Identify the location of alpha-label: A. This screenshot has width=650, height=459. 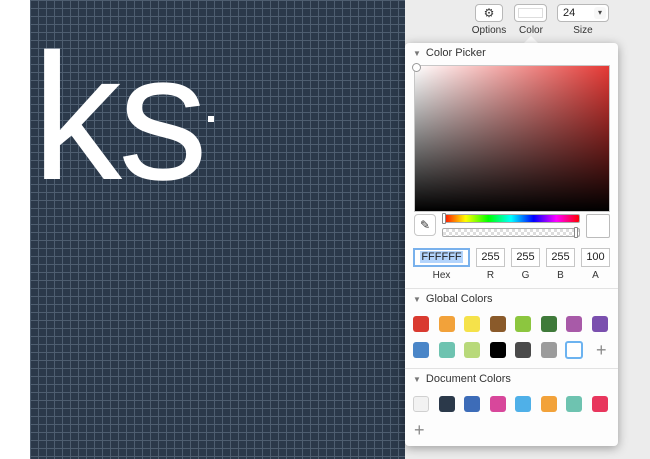
(595, 275).